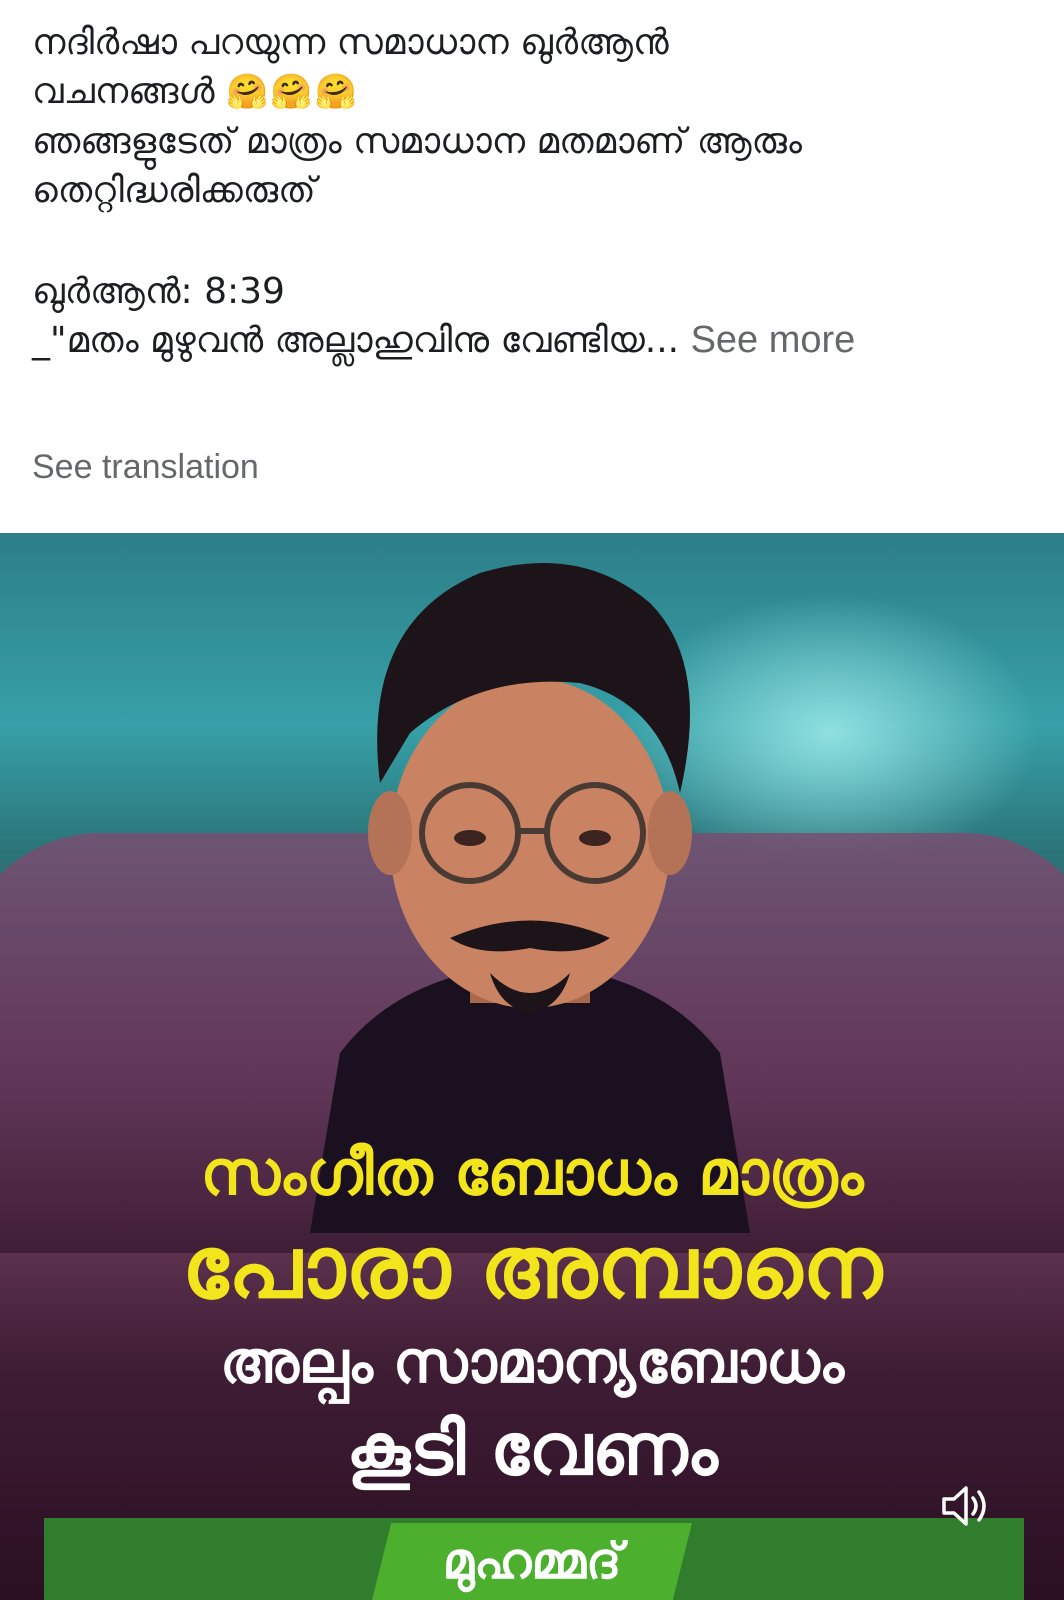  What do you see at coordinates (174, 190) in the screenshot?
I see `post-line-4: തെറ്റിദ്ധരിക്കരുത്` at bounding box center [174, 190].